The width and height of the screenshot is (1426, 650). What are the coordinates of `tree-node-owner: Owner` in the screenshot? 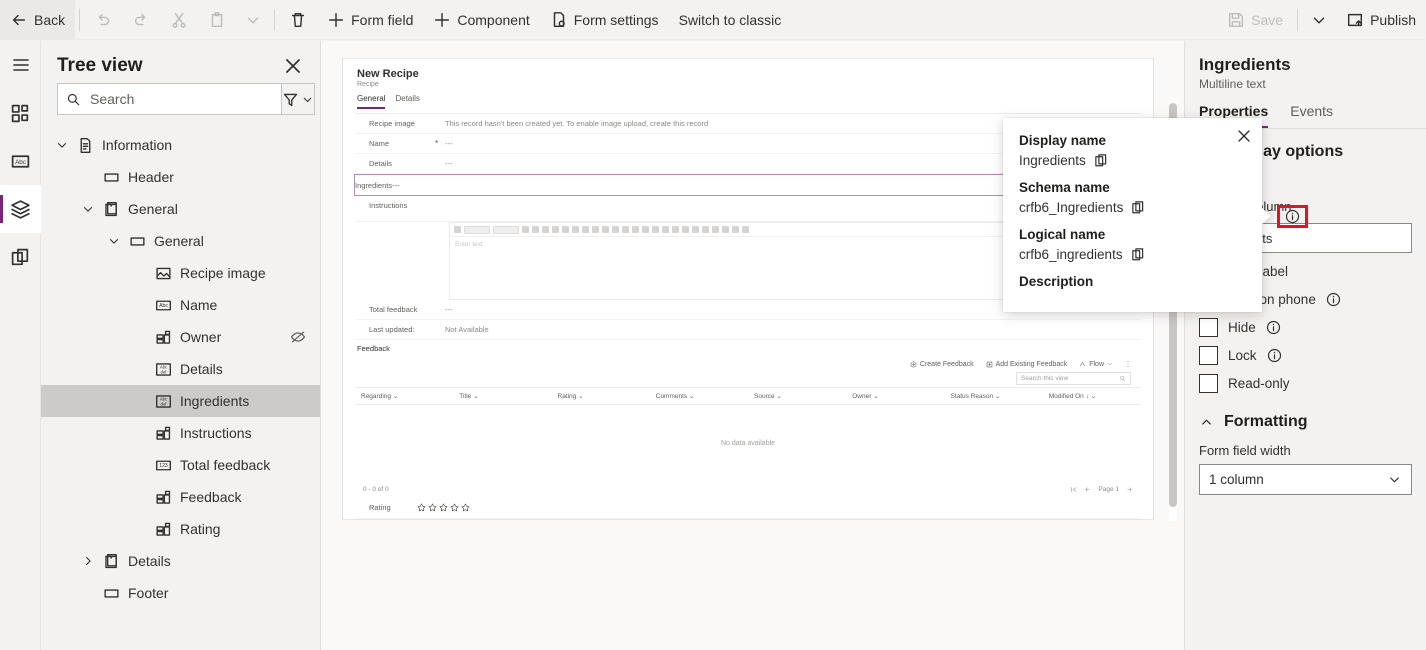 It's located at (180, 337).